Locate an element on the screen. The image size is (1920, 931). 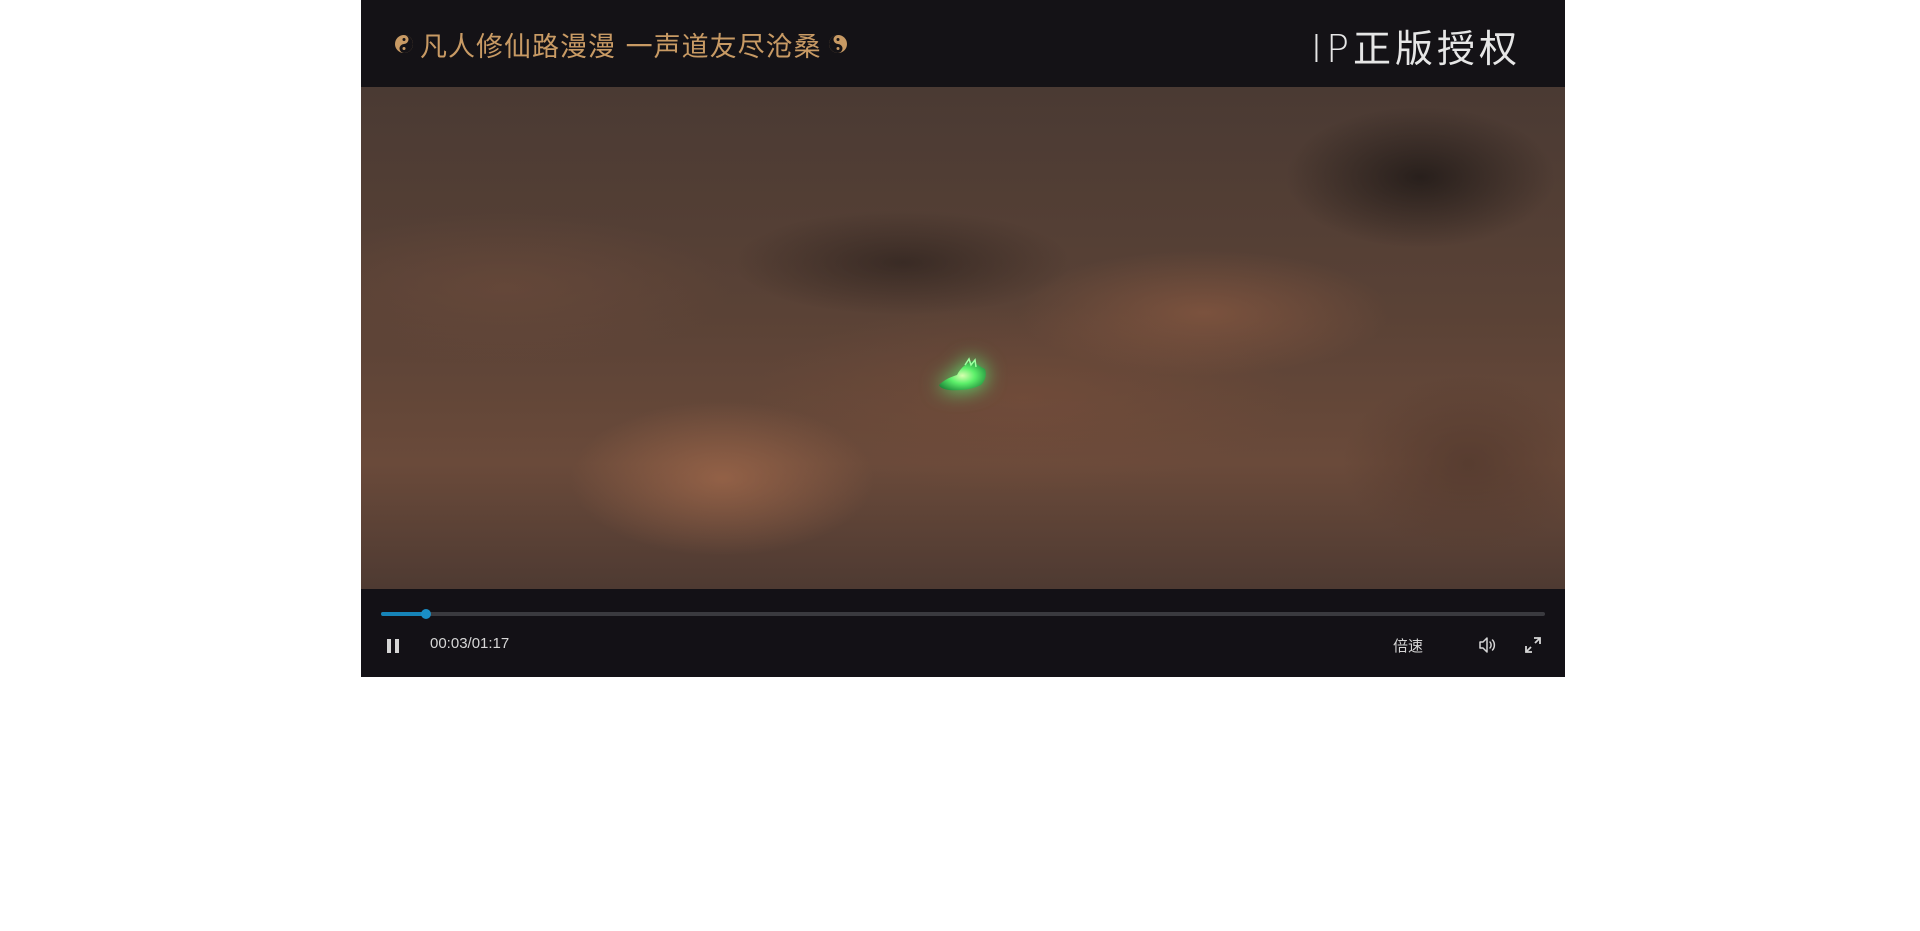
control-bar: 00:03/01:17 倍速 is located at coordinates (963, 633).